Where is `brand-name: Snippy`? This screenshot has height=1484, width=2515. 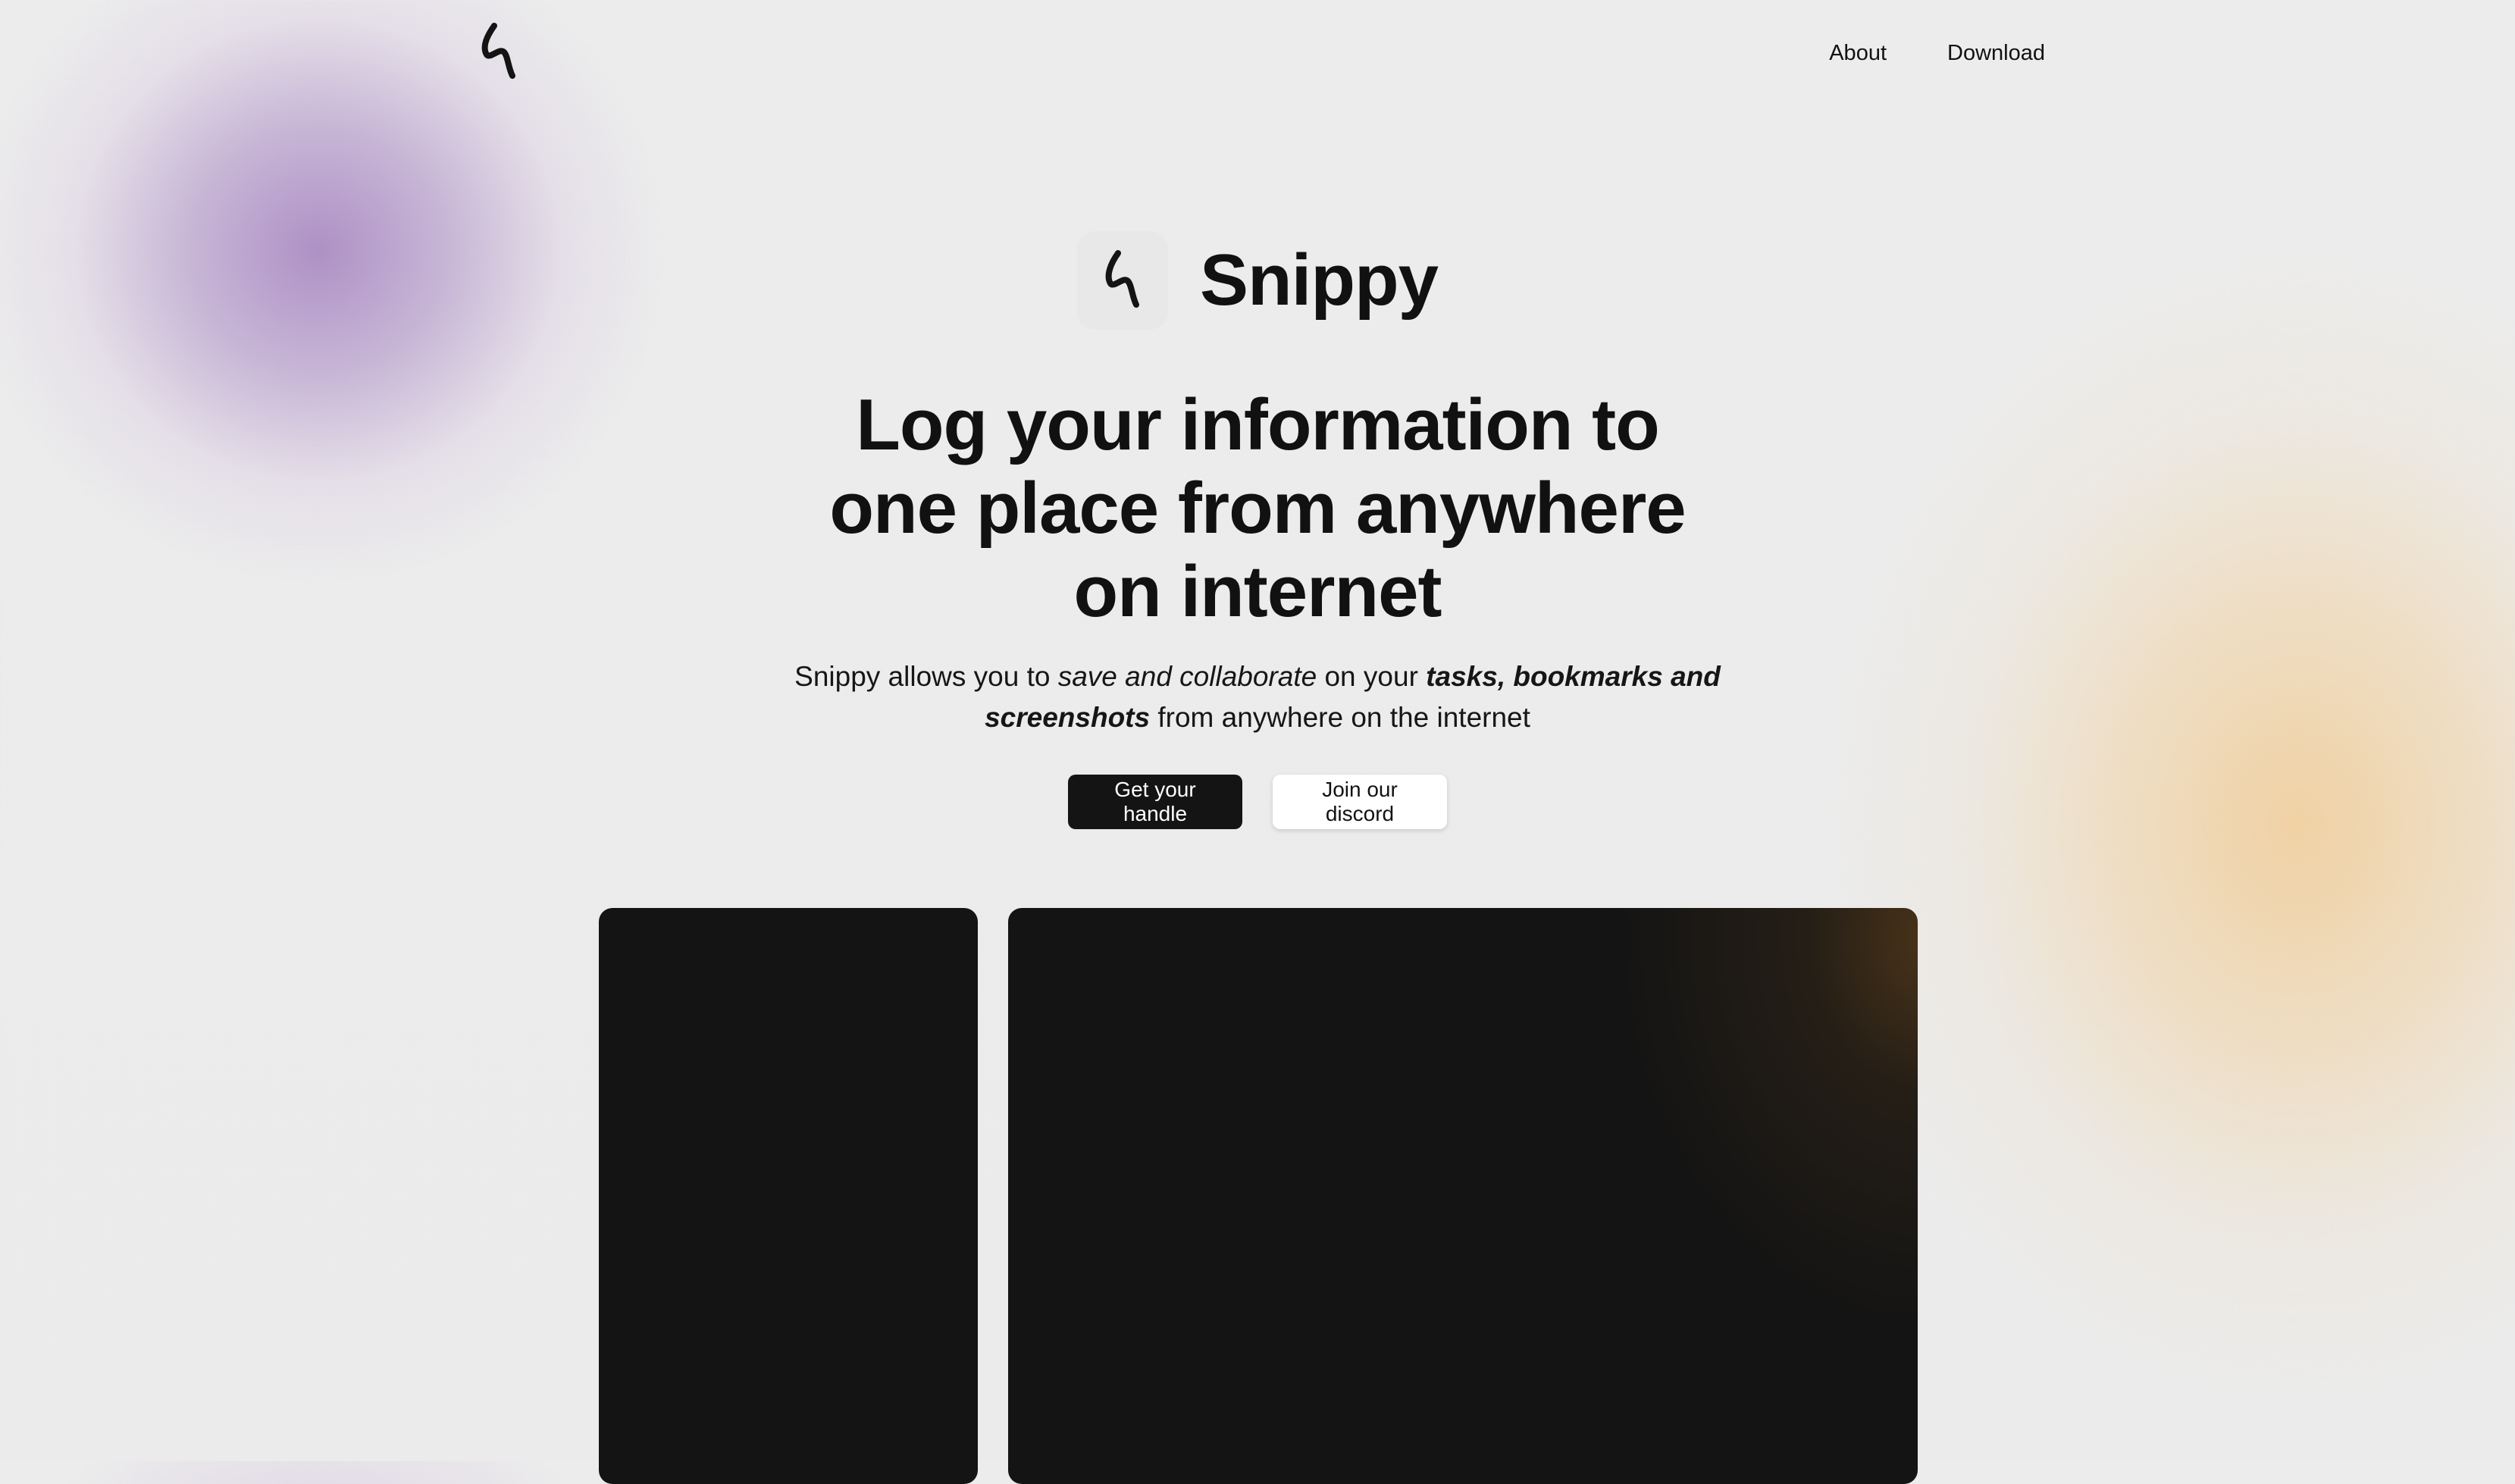
brand-name: Snippy is located at coordinates (1319, 281).